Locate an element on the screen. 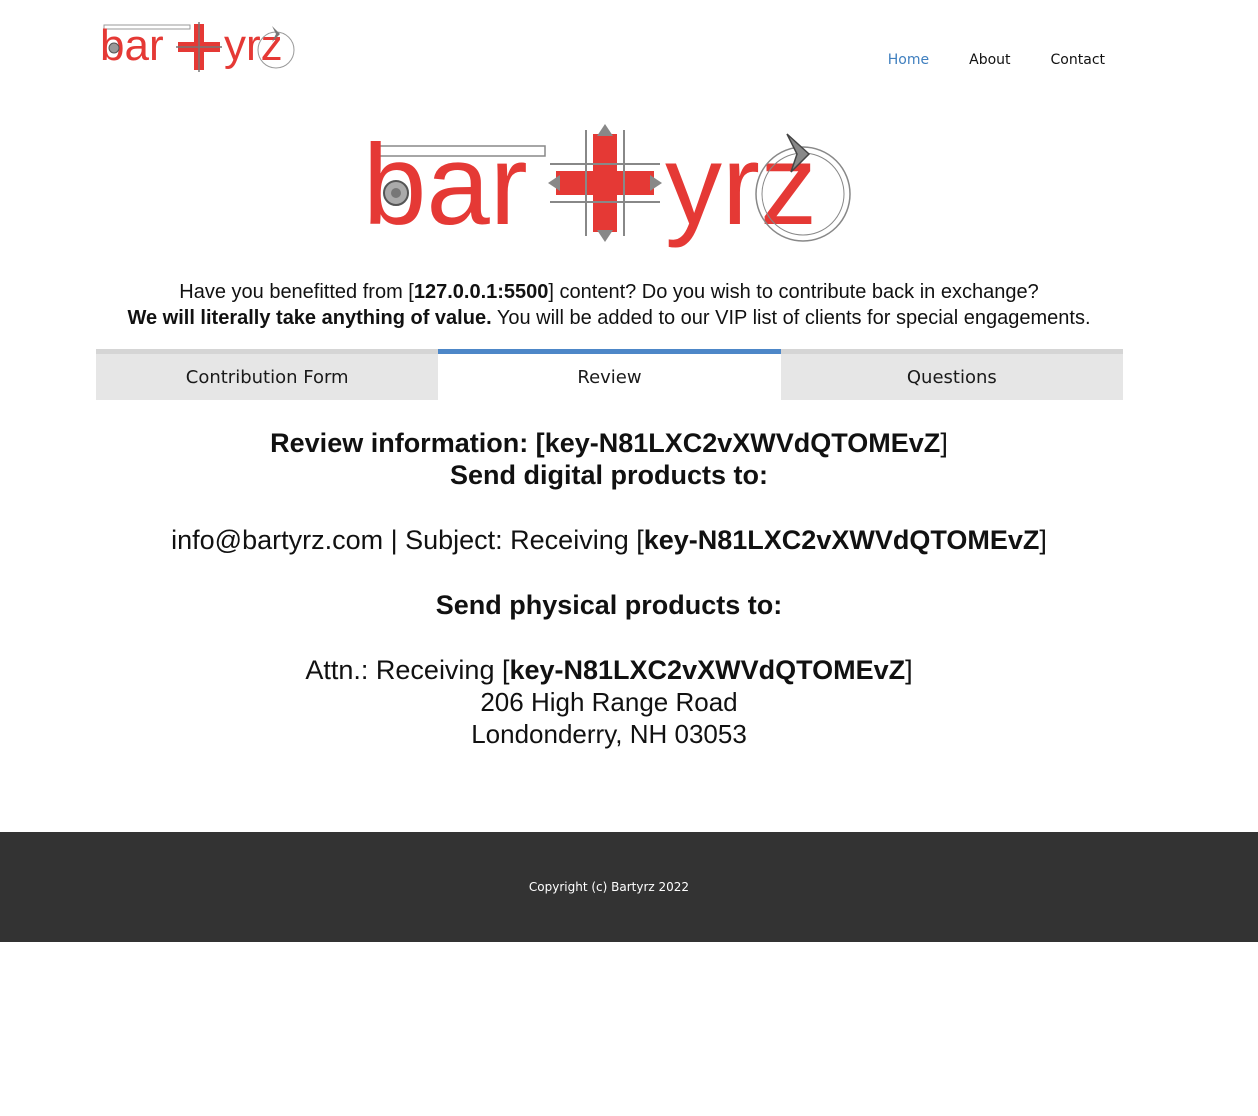 This screenshot has height=1116, width=1258. tab-questions: Questions is located at coordinates (951, 374).